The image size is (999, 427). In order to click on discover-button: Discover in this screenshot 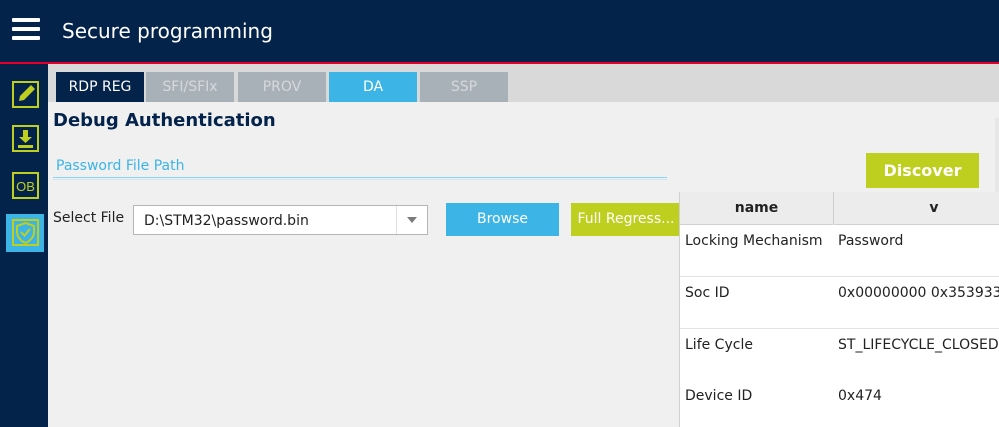, I will do `click(922, 170)`.